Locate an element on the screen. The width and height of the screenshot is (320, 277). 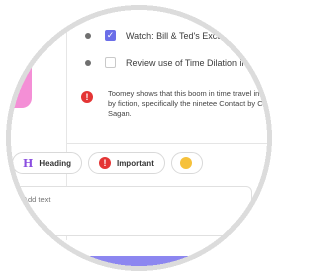
block-type-chips: H Heading ! Important is located at coordinates (110, 163).